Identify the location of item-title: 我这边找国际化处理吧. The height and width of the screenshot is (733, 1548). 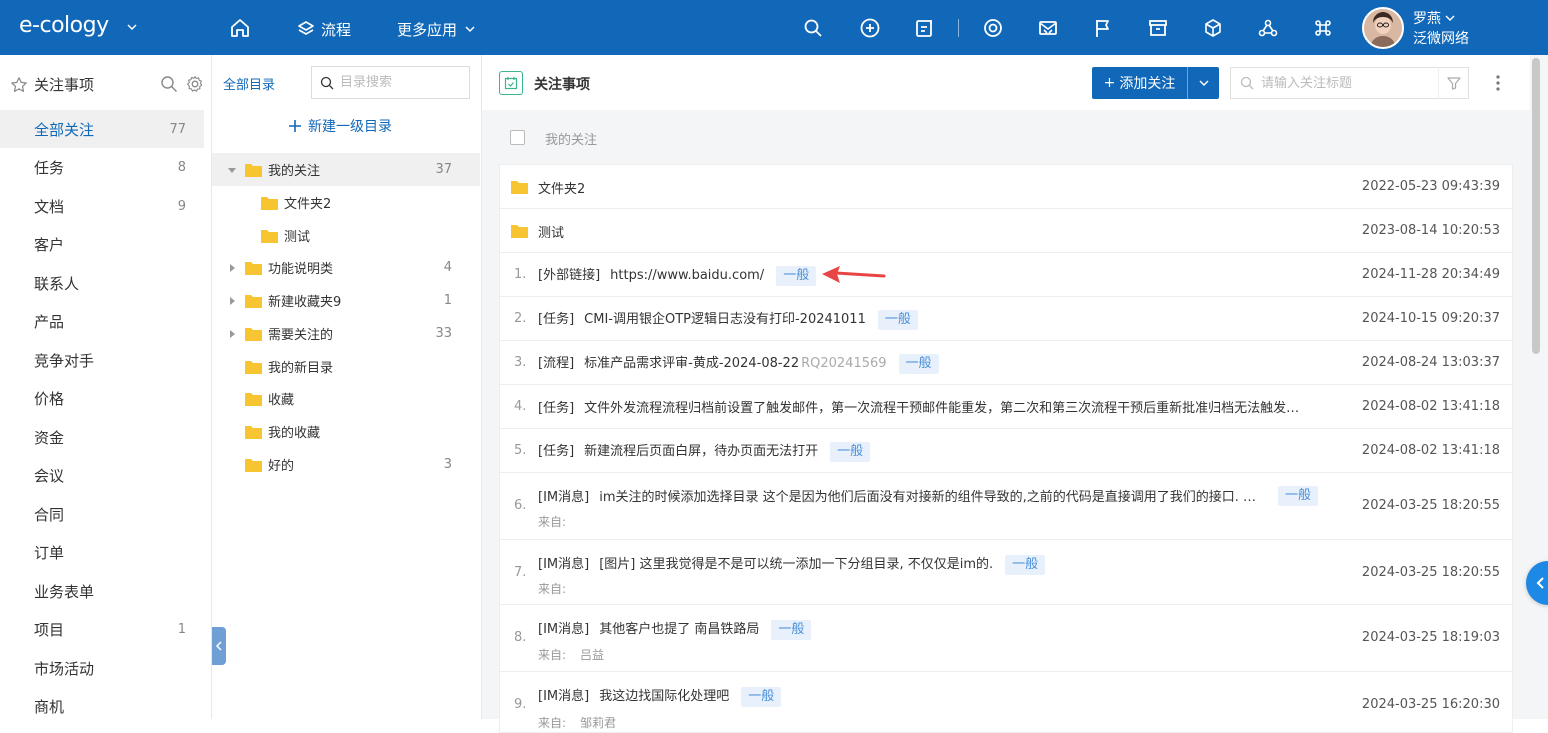
(664, 696).